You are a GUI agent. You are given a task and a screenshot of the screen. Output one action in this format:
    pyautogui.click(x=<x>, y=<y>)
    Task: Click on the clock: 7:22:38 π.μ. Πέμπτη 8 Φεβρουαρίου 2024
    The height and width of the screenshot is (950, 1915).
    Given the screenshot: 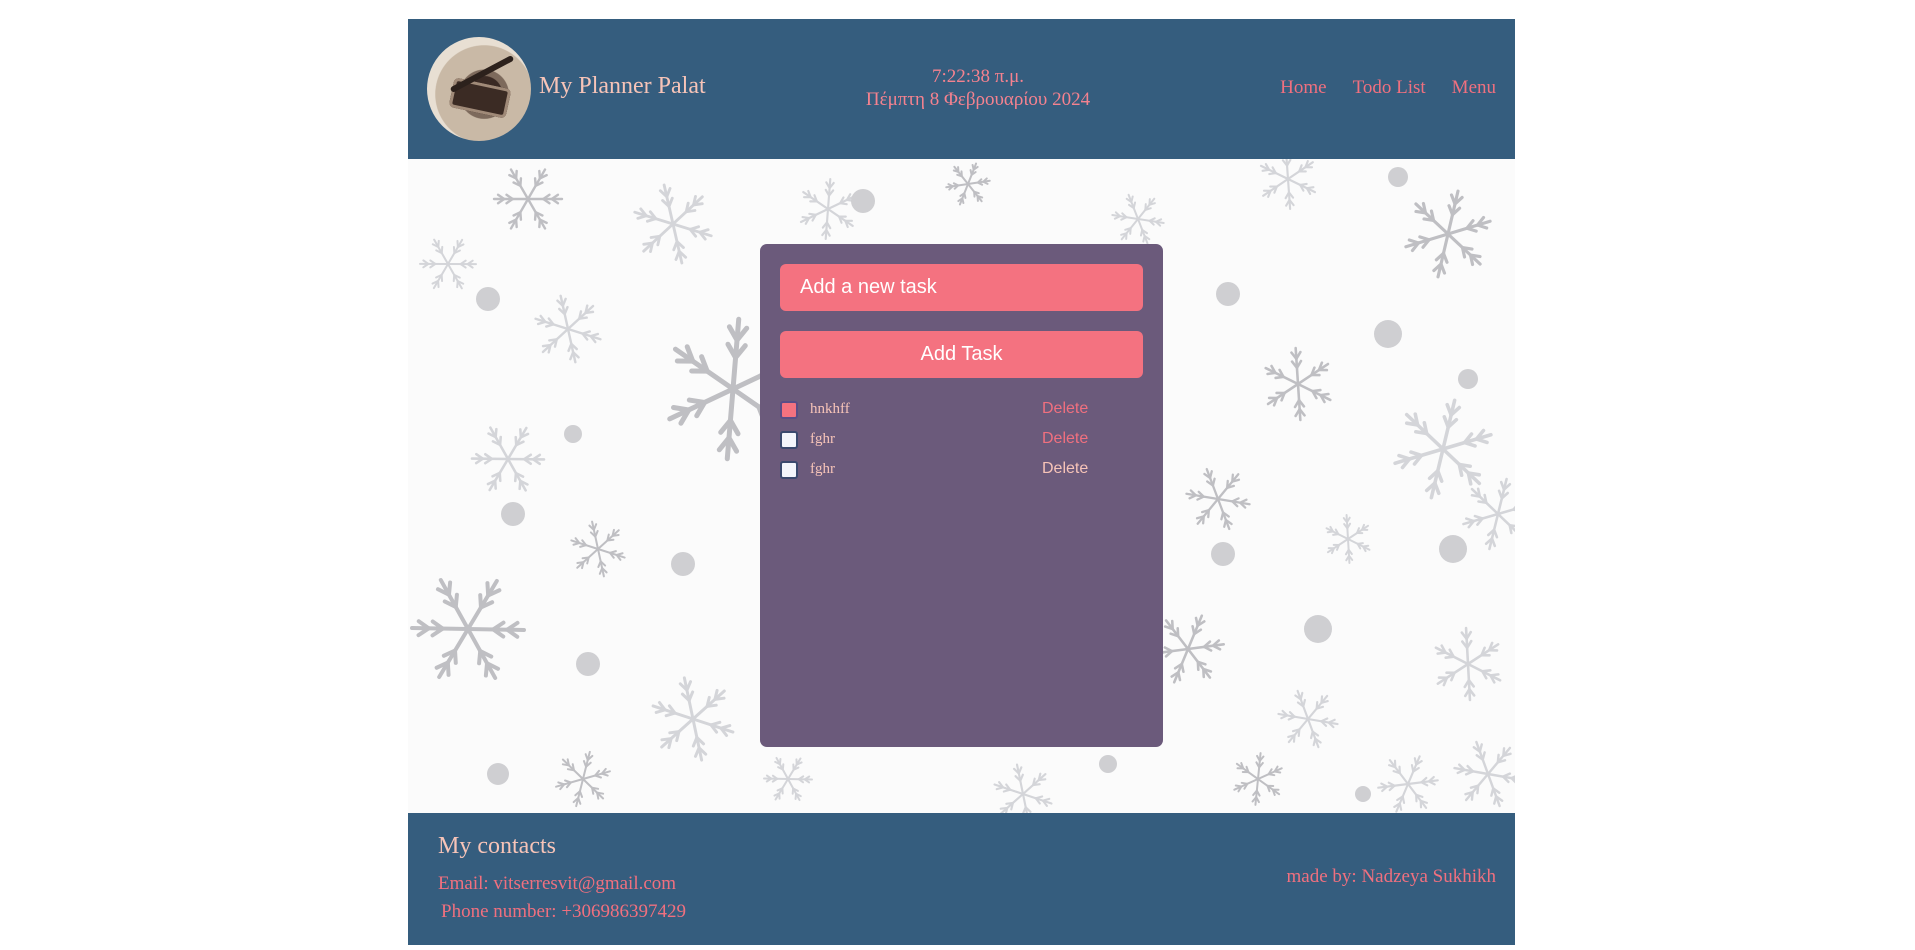 What is the action you would take?
    pyautogui.click(x=978, y=88)
    